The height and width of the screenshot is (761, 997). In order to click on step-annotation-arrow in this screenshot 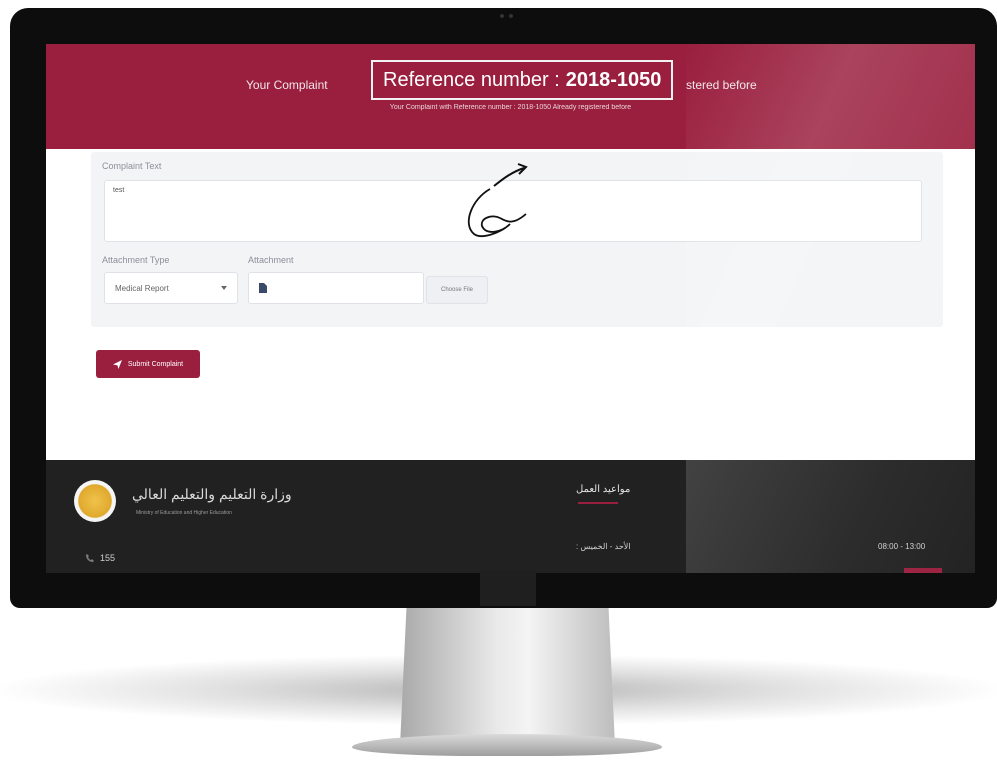, I will do `click(498, 200)`.